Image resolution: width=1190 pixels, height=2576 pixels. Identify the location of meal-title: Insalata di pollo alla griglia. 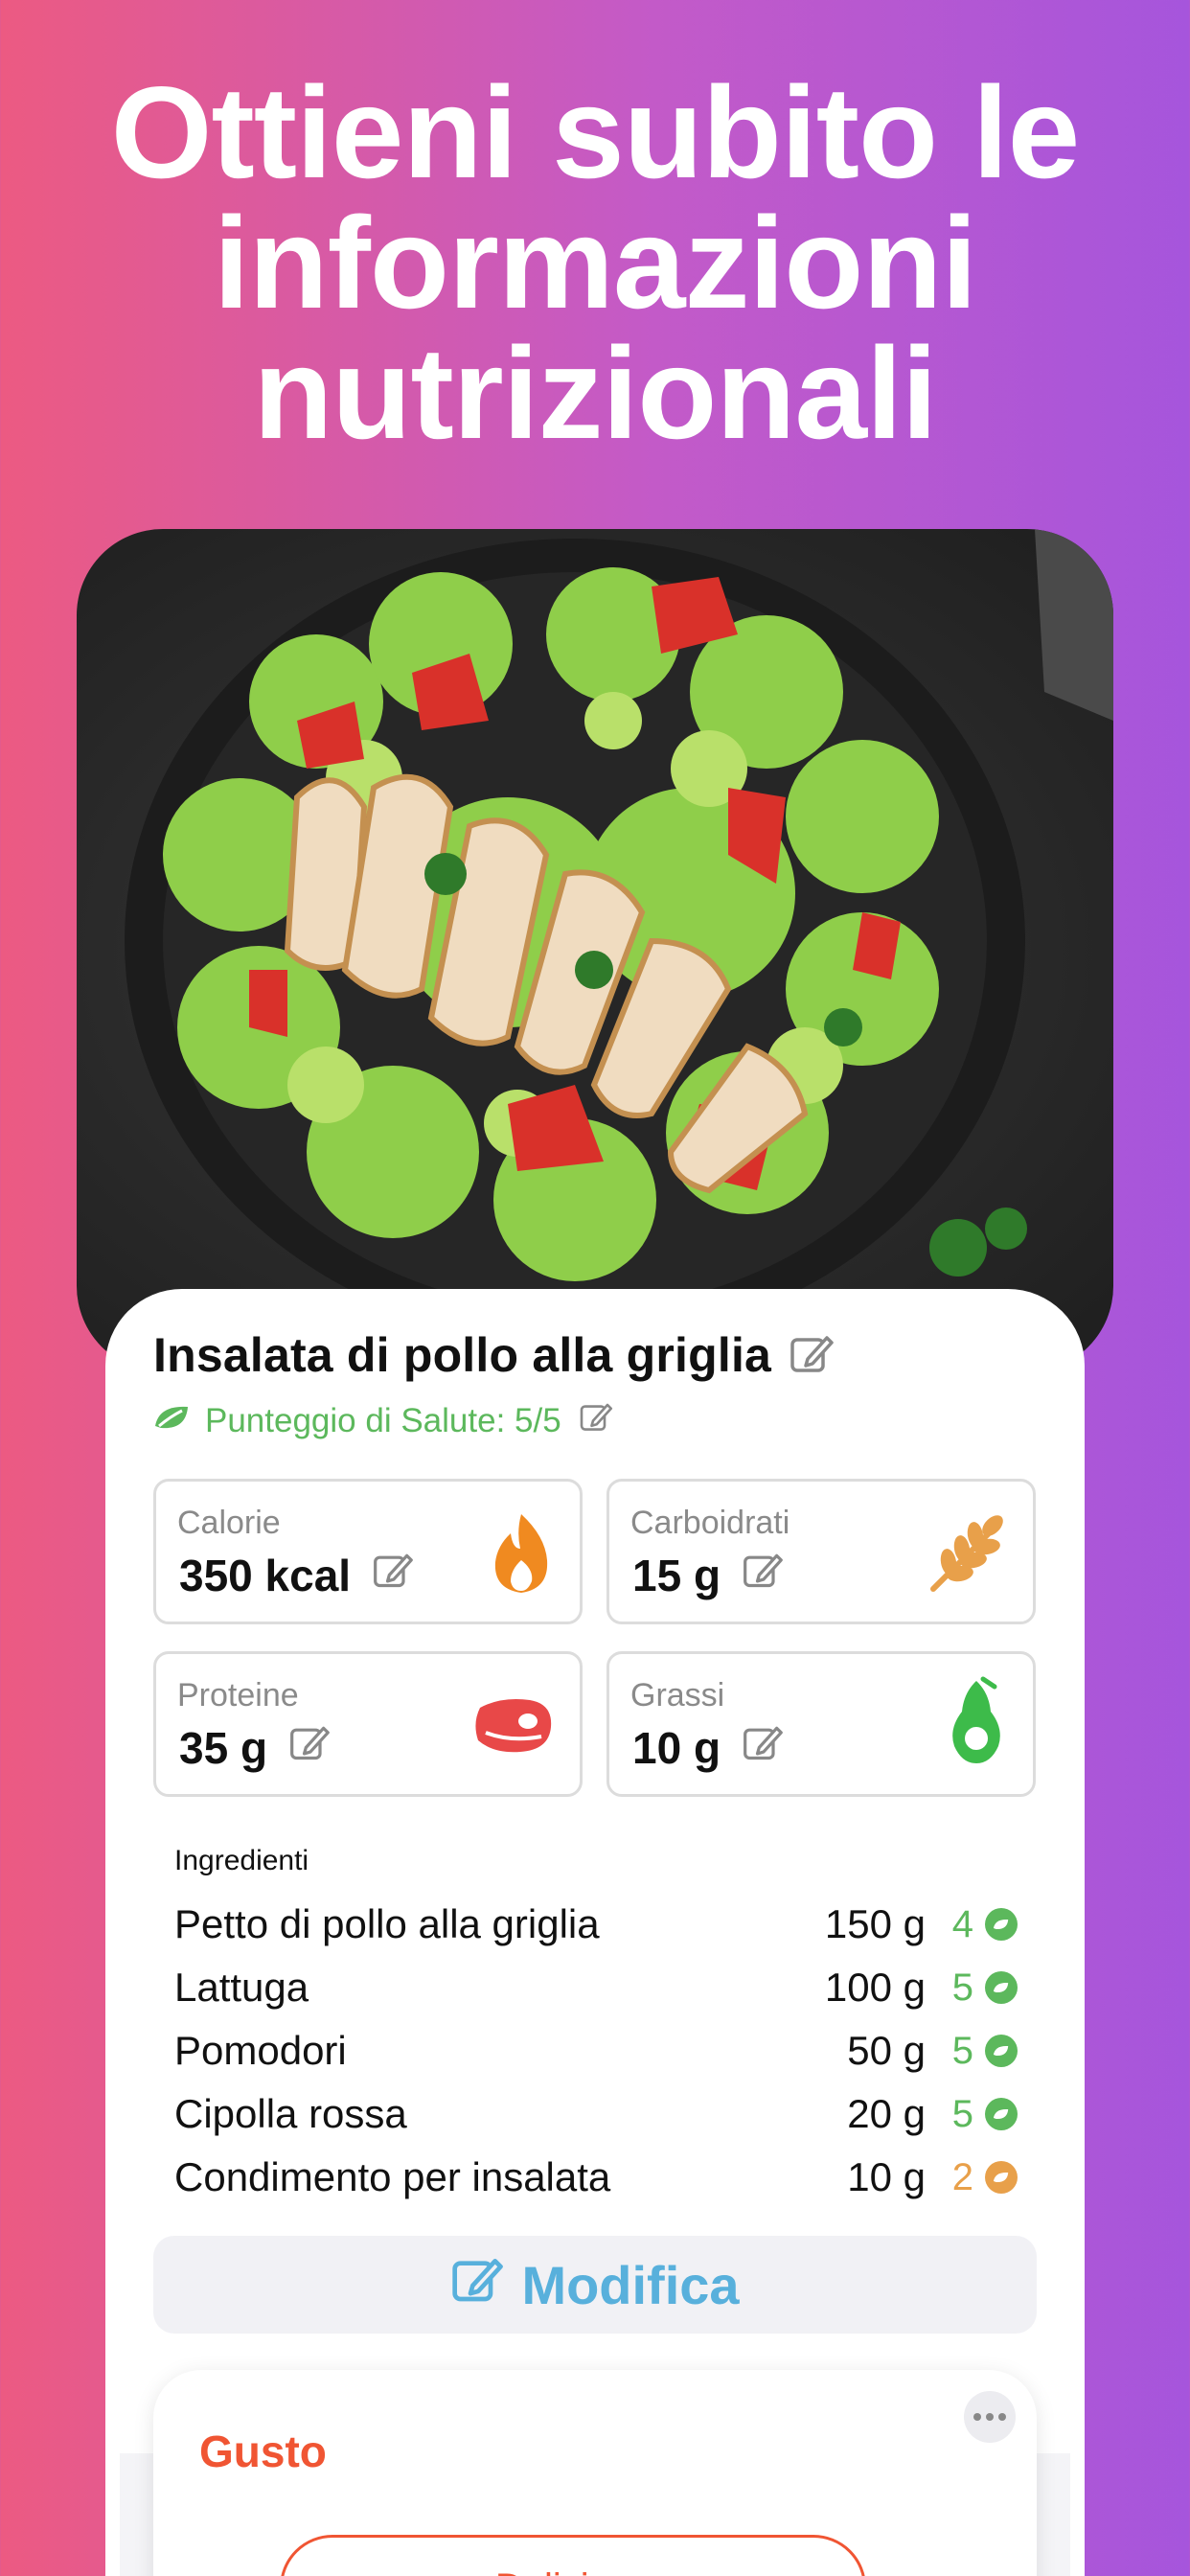
(463, 1355).